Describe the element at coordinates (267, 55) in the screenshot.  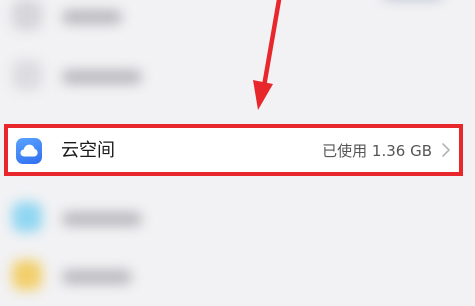
I see `red-arrow-icon` at that location.